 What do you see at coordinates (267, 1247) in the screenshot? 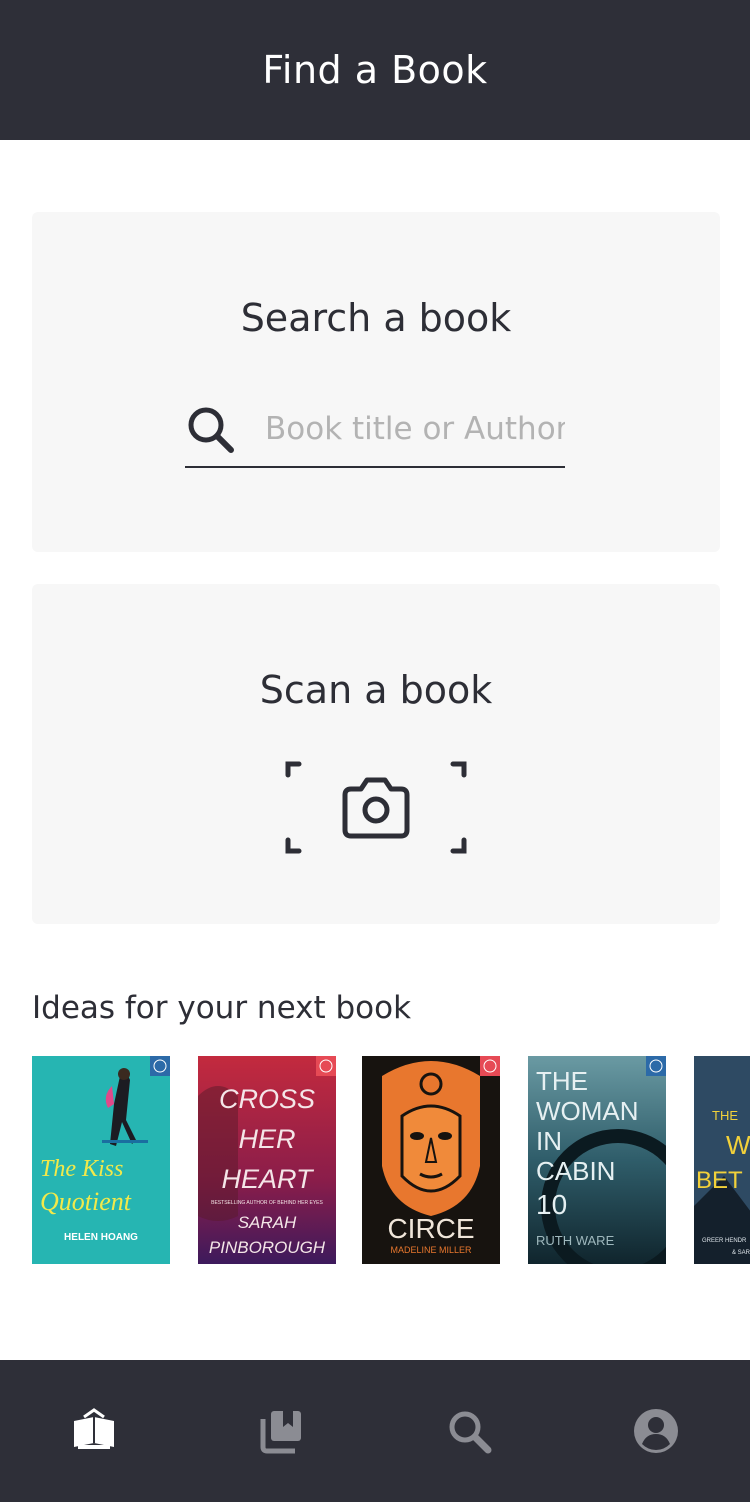
I see `svg-text: PINBOROUGH` at bounding box center [267, 1247].